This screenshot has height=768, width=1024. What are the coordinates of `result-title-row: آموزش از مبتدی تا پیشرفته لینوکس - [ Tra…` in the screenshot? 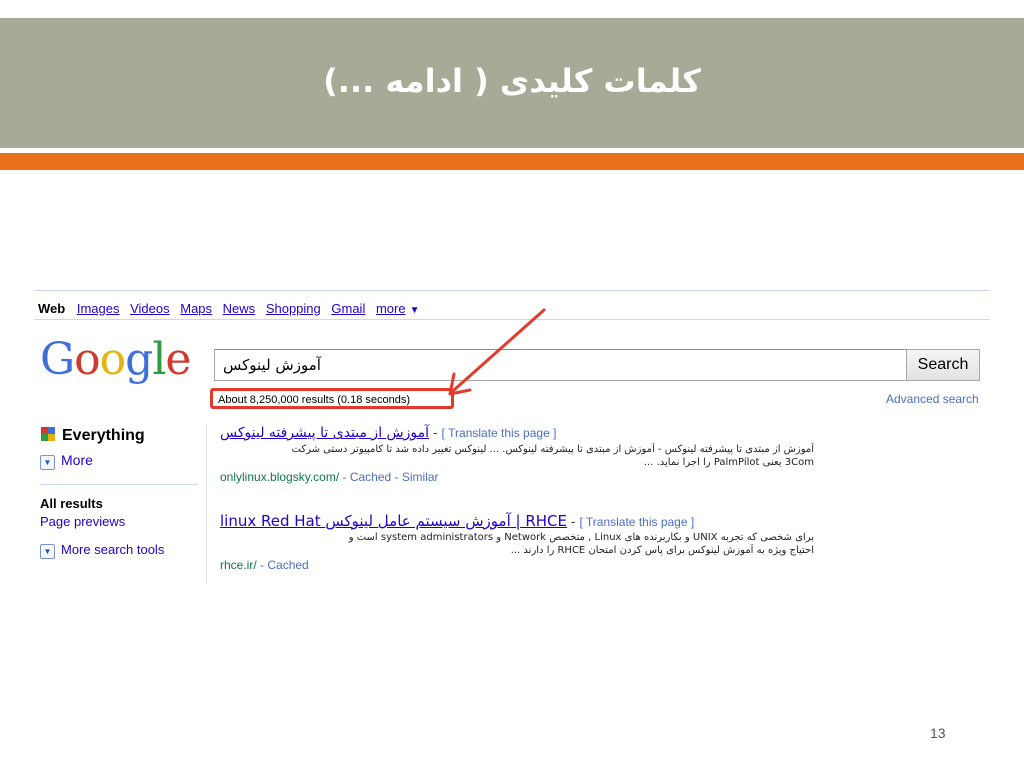 It's located at (600, 433).